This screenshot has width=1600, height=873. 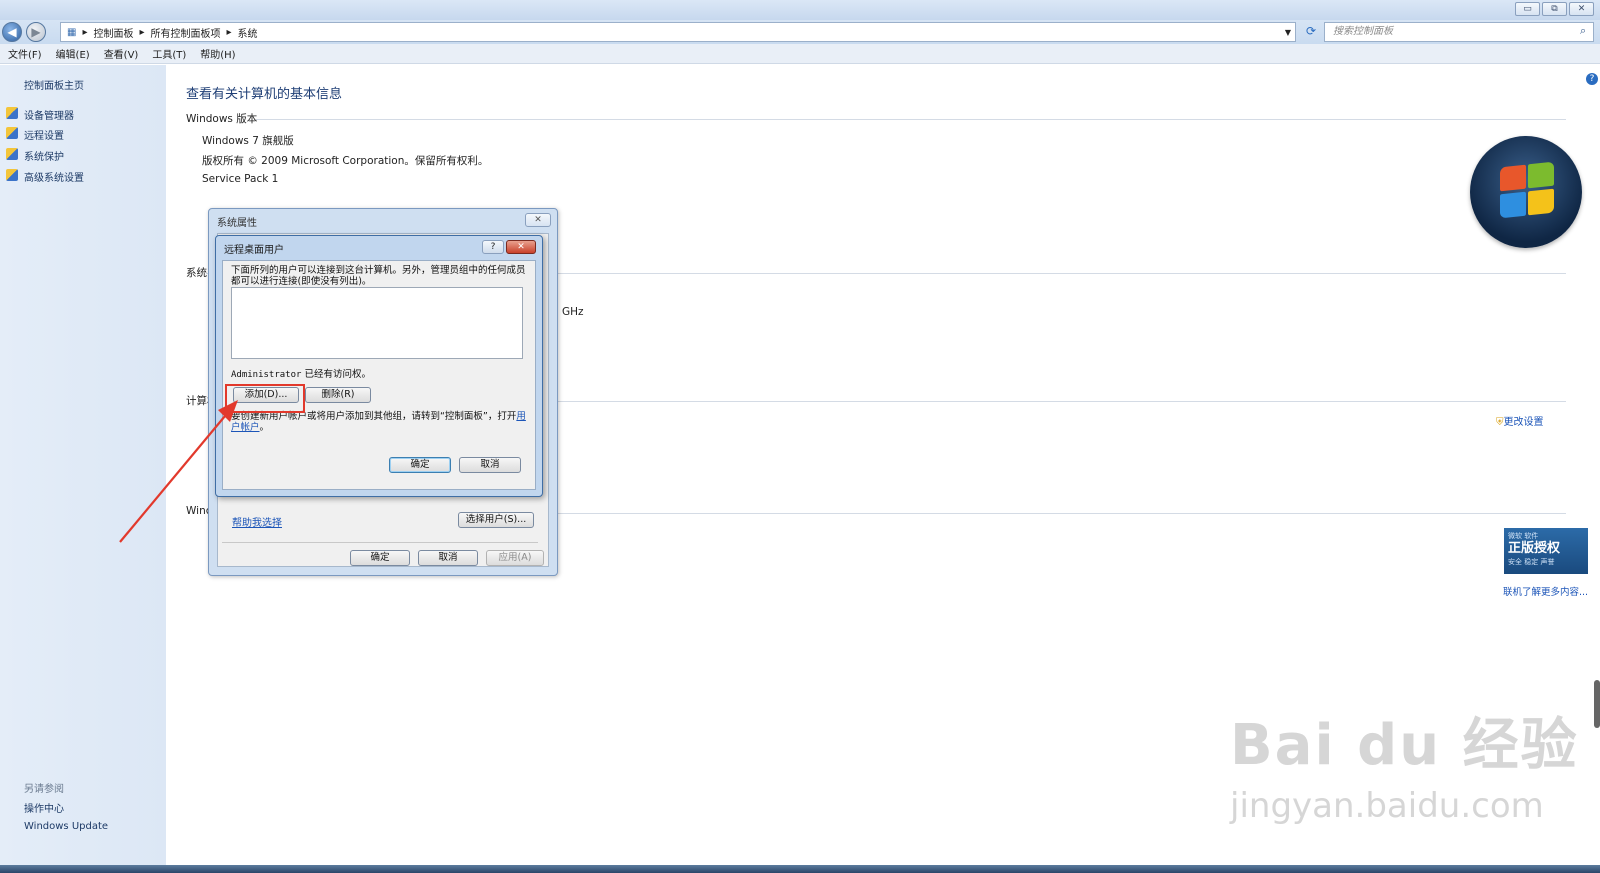 I want to click on watermark-url: jingyan.baidu.com, so click(x=1387, y=806).